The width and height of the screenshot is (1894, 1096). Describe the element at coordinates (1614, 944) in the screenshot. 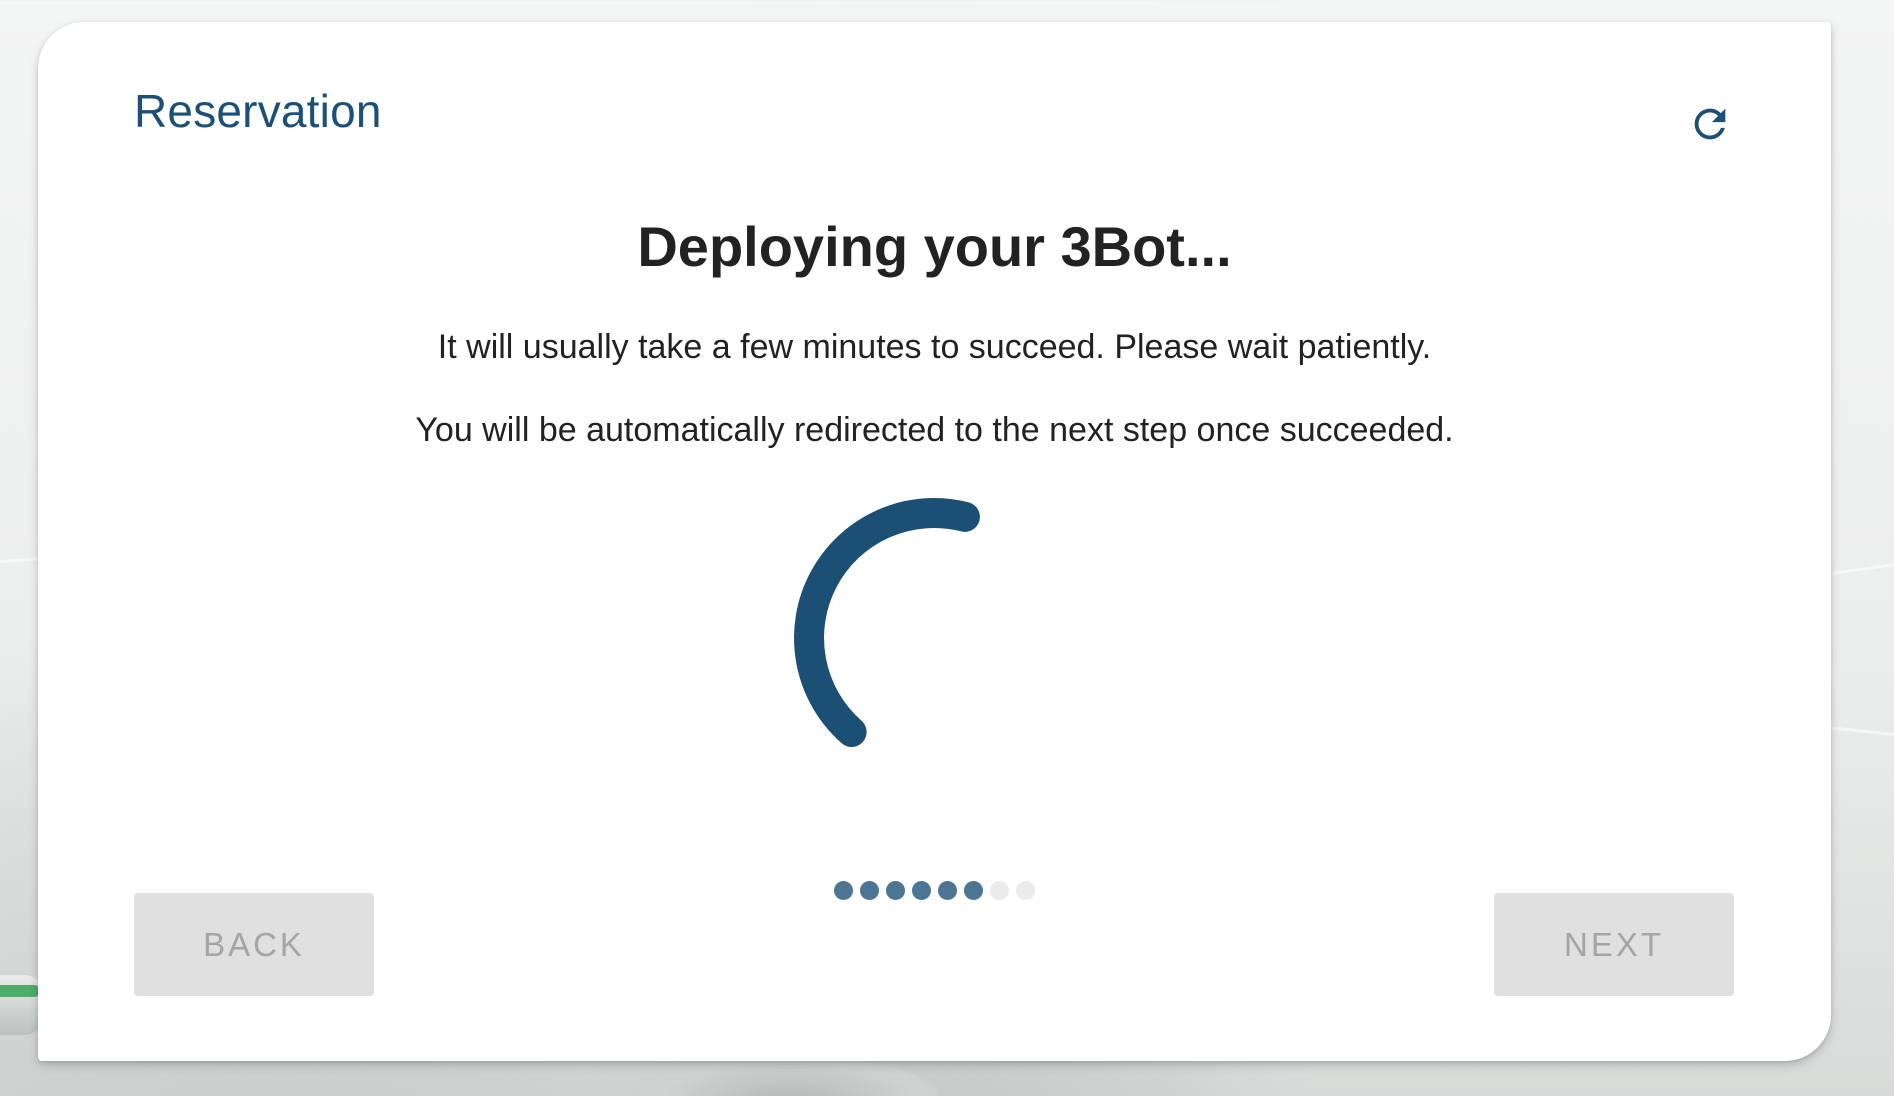

I see `next-button: NEXT` at that location.